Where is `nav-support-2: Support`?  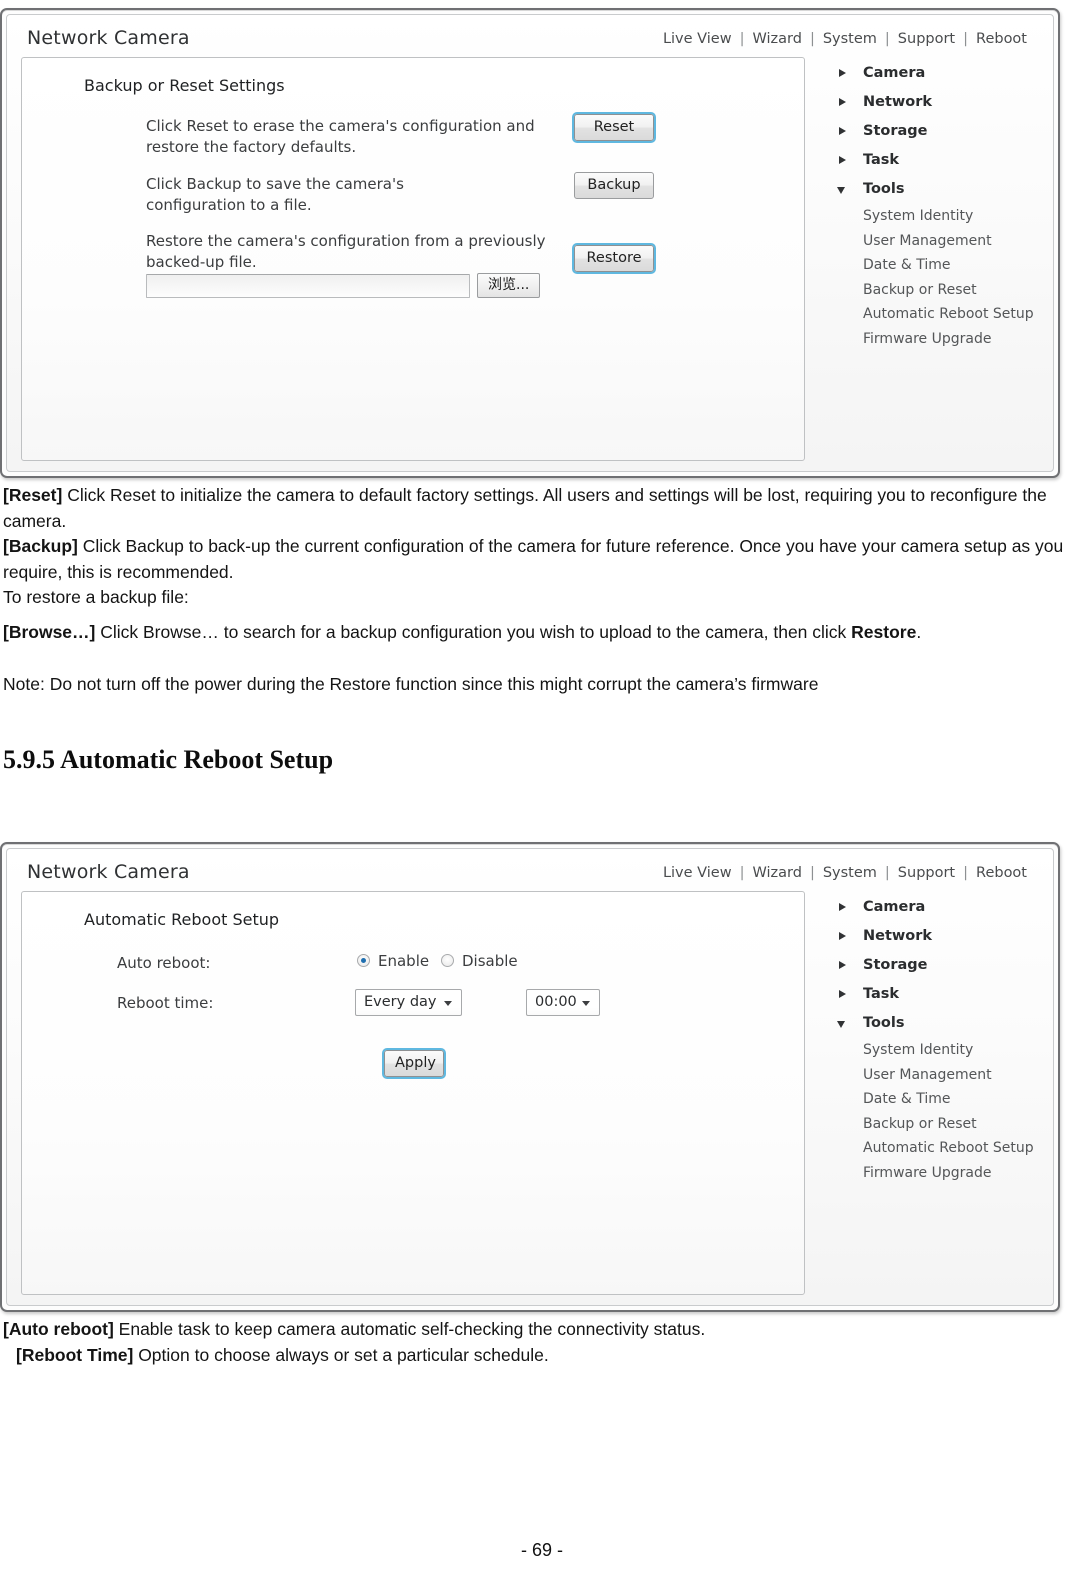
nav-support-2: Support is located at coordinates (926, 873).